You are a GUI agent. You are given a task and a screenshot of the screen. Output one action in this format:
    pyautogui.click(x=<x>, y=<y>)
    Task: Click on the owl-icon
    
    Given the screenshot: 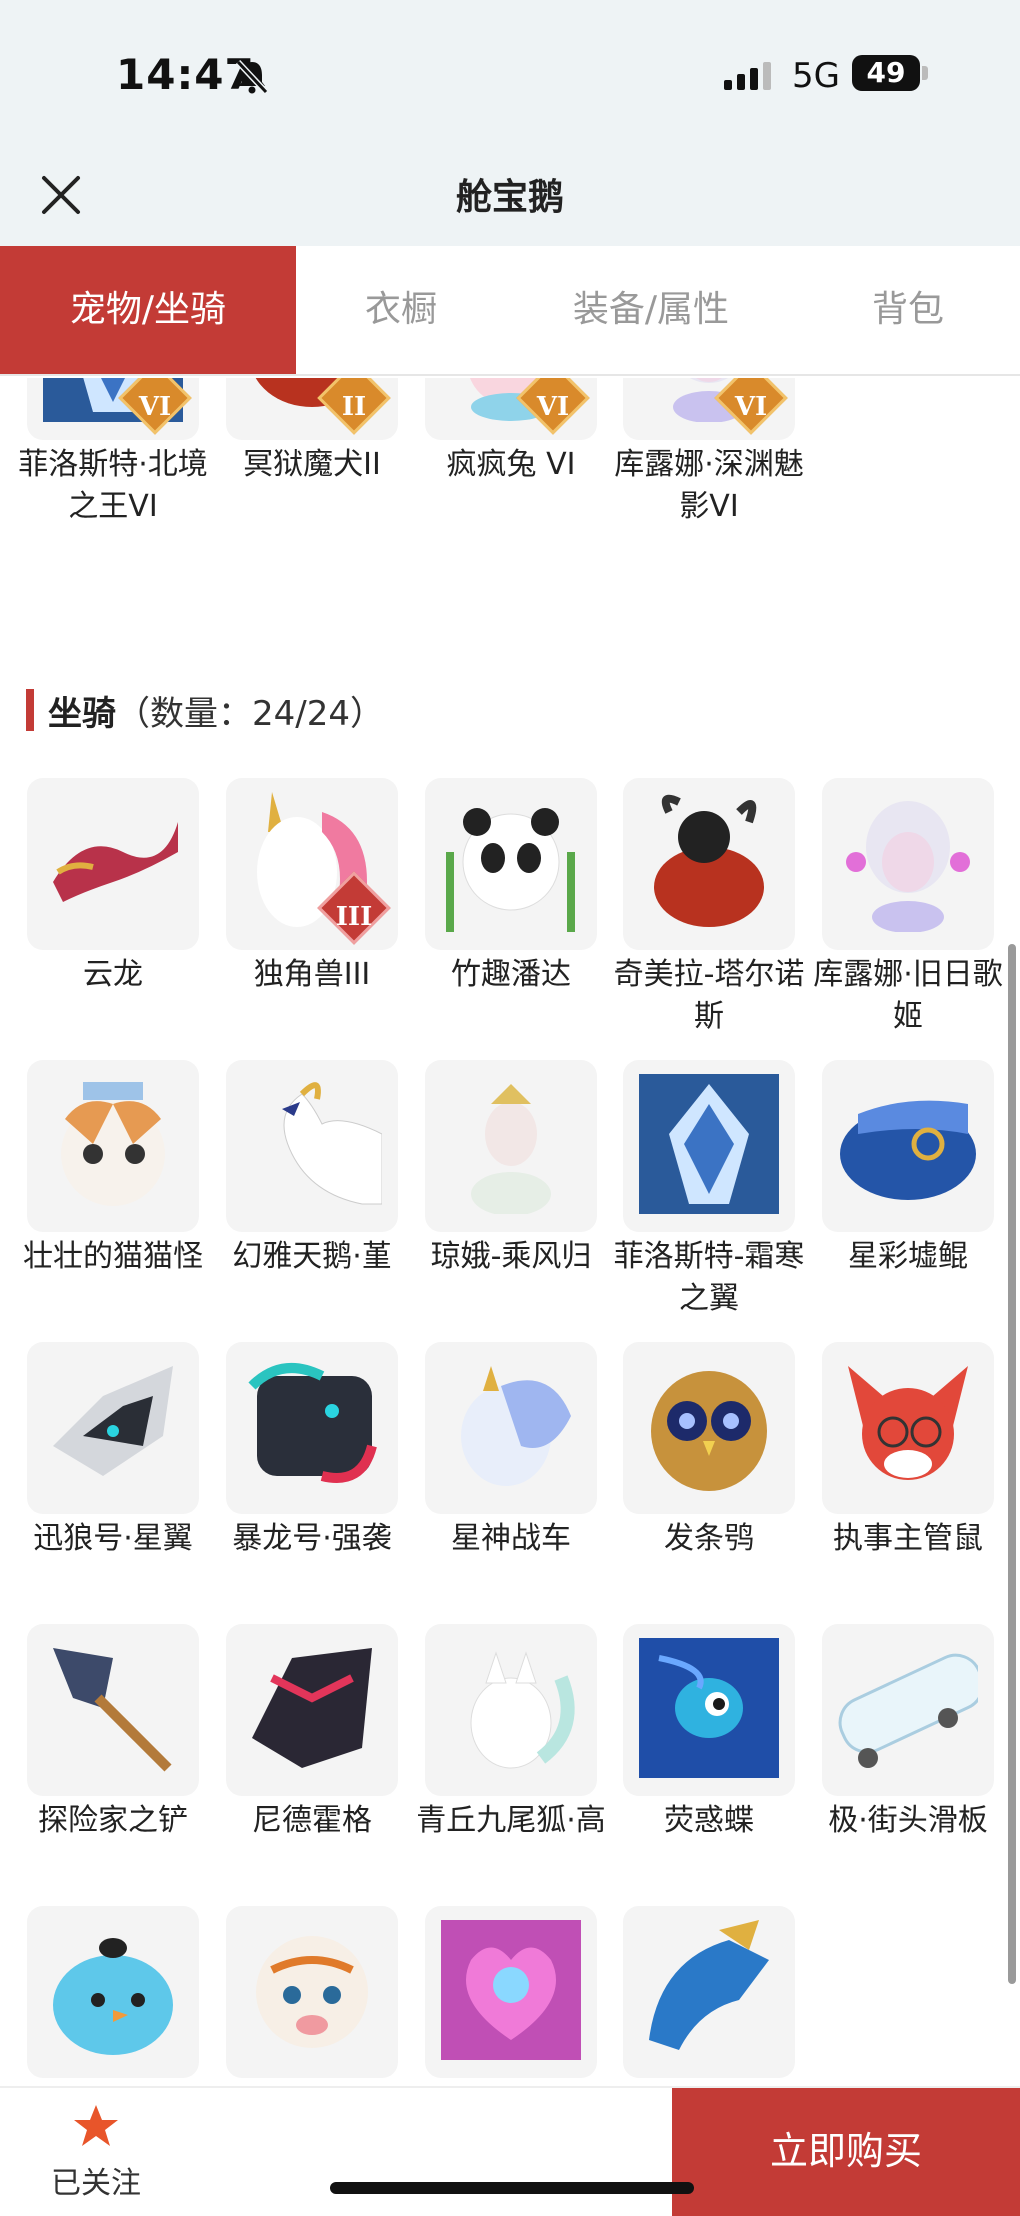 What is the action you would take?
    pyautogui.click(x=709, y=1426)
    